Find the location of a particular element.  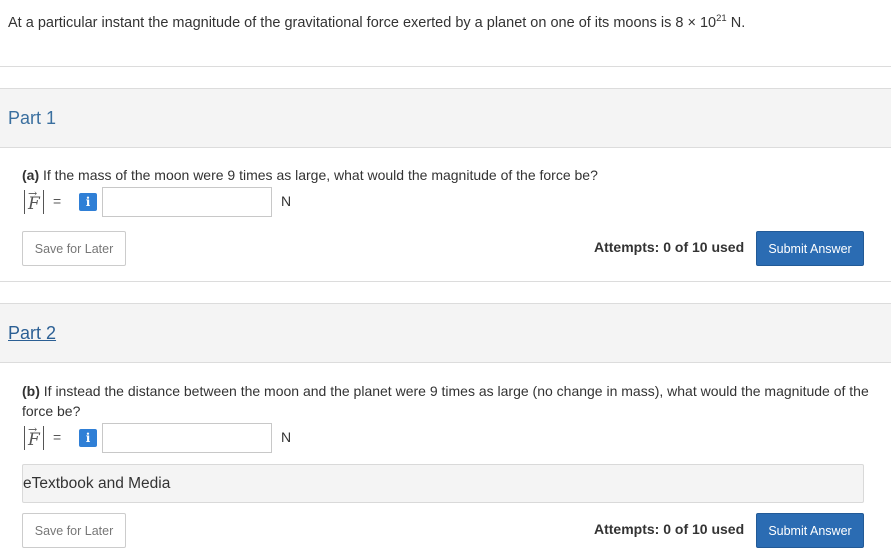

etextbook-label: eTextbook and Media is located at coordinates (96, 484).